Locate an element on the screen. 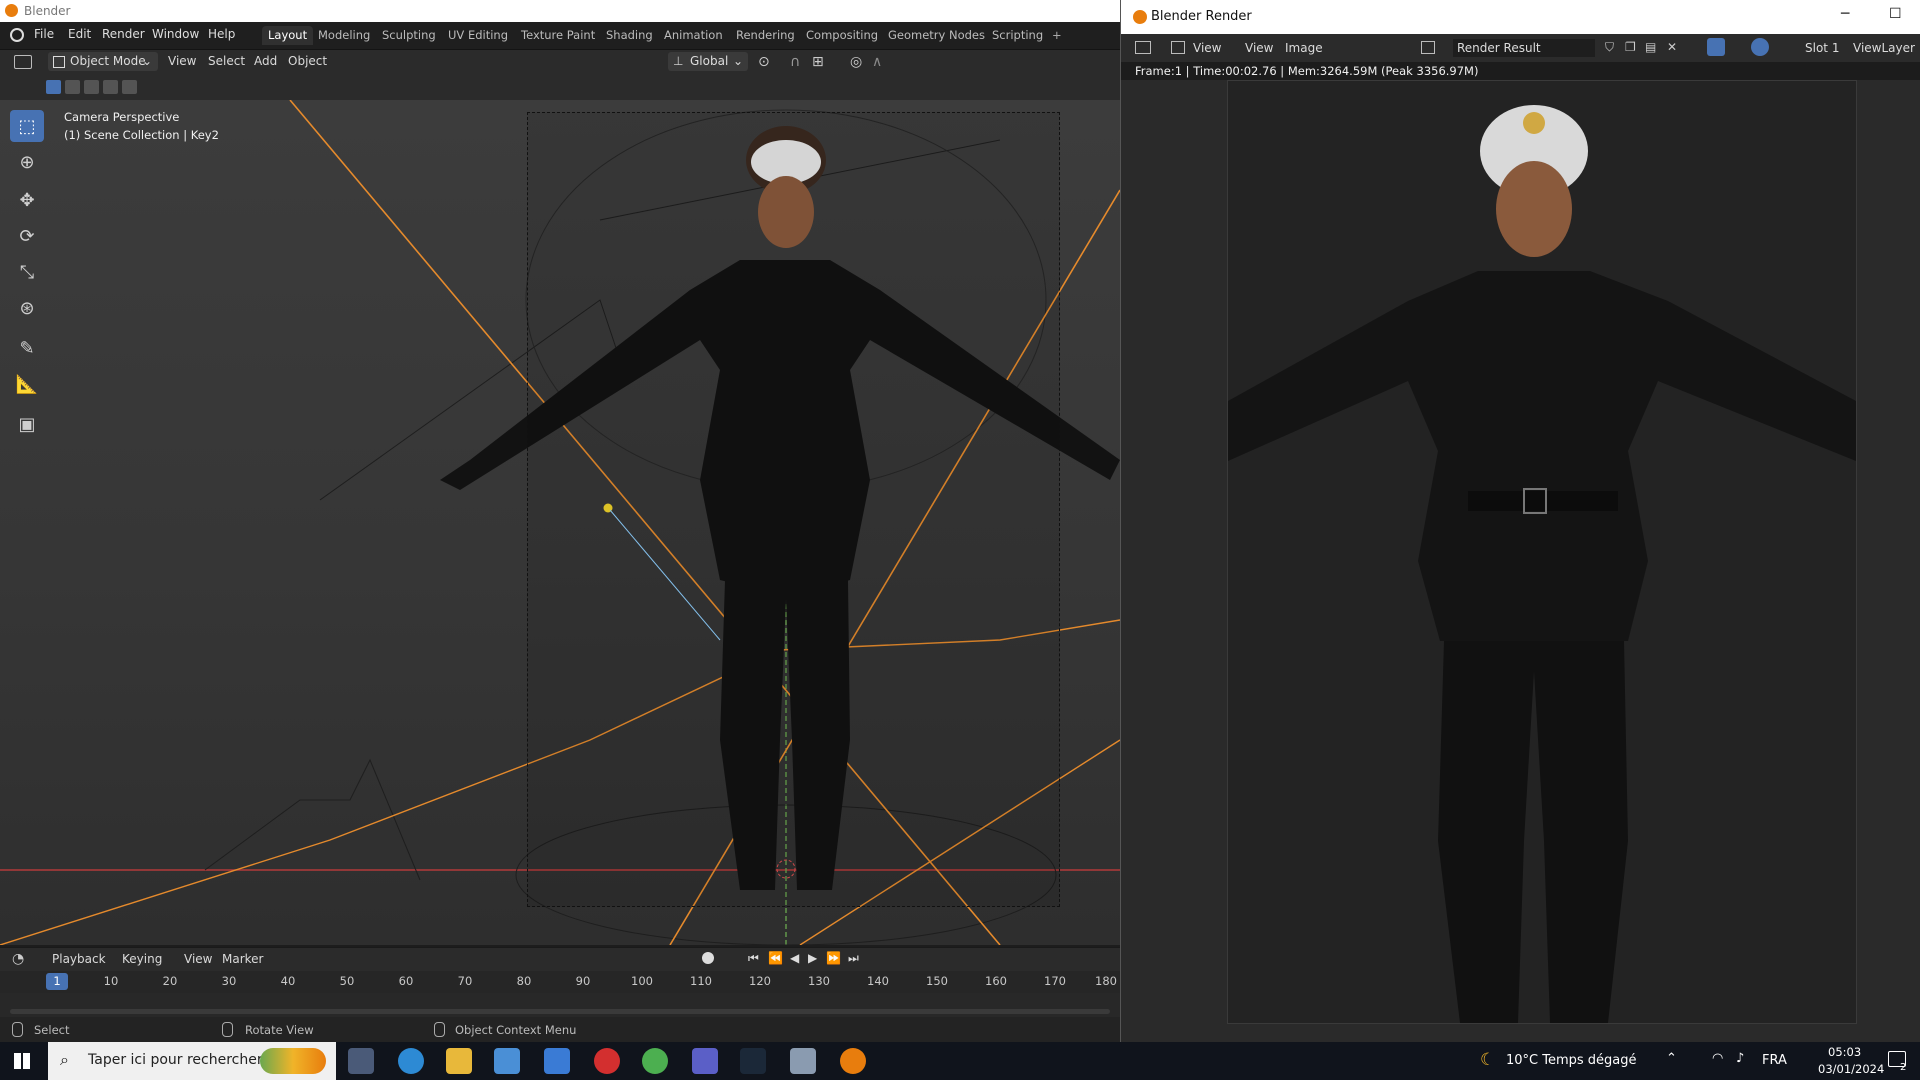 The width and height of the screenshot is (1920, 1080). store-icon is located at coordinates (507, 1061).